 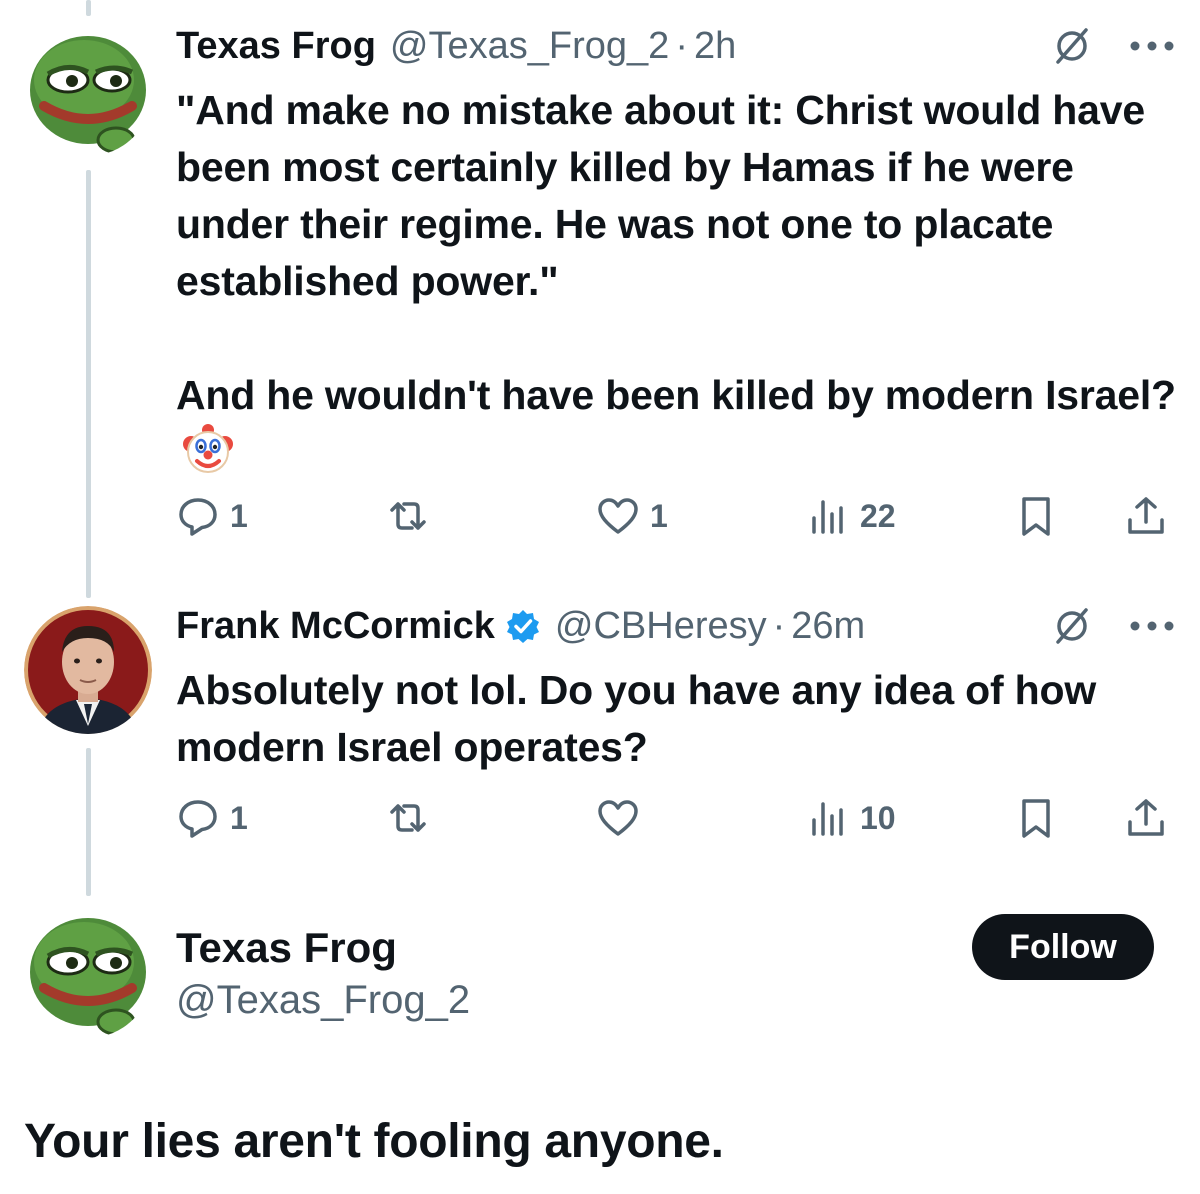 What do you see at coordinates (715, 46) in the screenshot?
I see `tweet-timestamp: 2h` at bounding box center [715, 46].